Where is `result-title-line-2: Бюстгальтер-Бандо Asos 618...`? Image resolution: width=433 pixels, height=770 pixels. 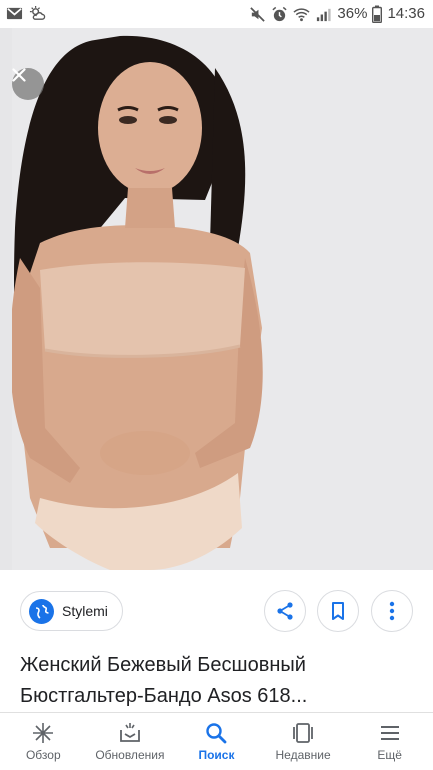
result-title-line-2: Бюстгальтер-Бандо Asos 618... is located at coordinates (164, 696).